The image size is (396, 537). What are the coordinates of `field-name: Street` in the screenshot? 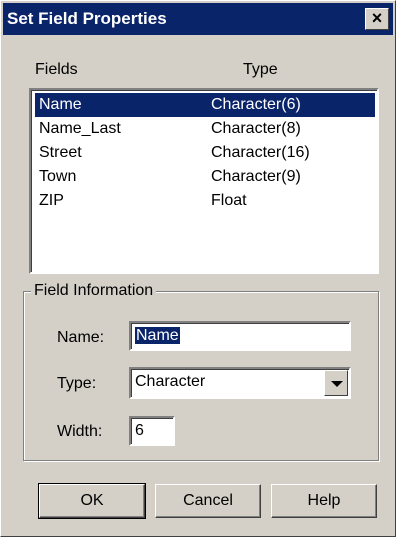 It's located at (60, 152).